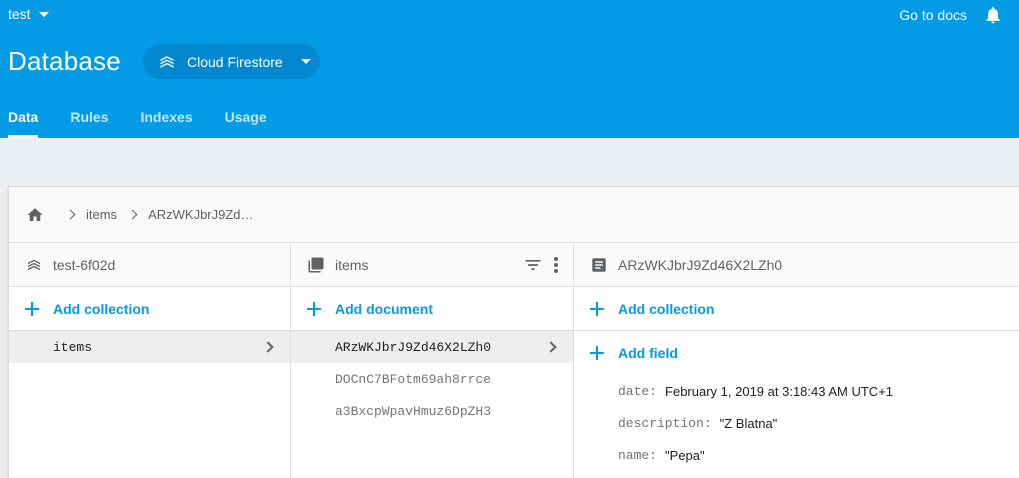  I want to click on add-collection-label: Add collection, so click(101, 308).